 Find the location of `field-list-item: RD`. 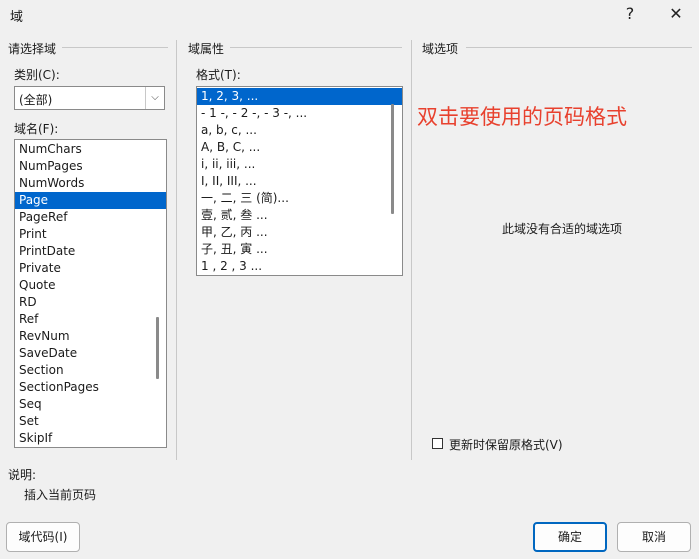

field-list-item: RD is located at coordinates (90, 302).